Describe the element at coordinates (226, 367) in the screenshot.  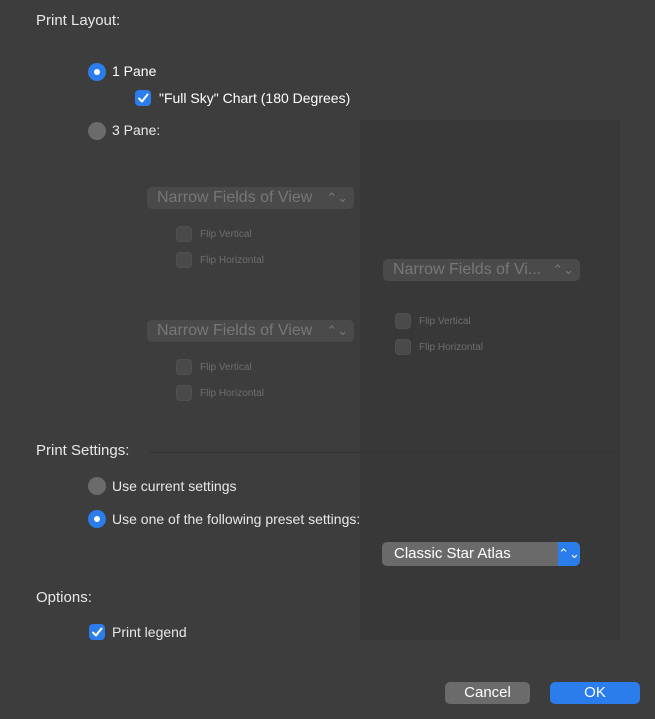
I see `pane-bottom-flip-vertical-label: Flip Vertical` at that location.